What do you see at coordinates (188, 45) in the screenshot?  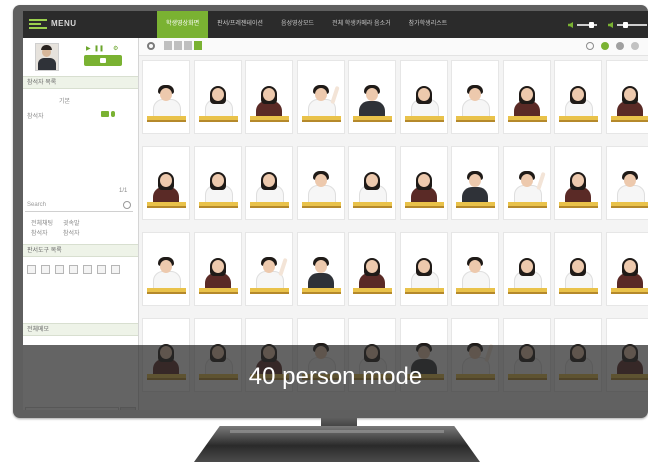 I see `layout-3-icon` at bounding box center [188, 45].